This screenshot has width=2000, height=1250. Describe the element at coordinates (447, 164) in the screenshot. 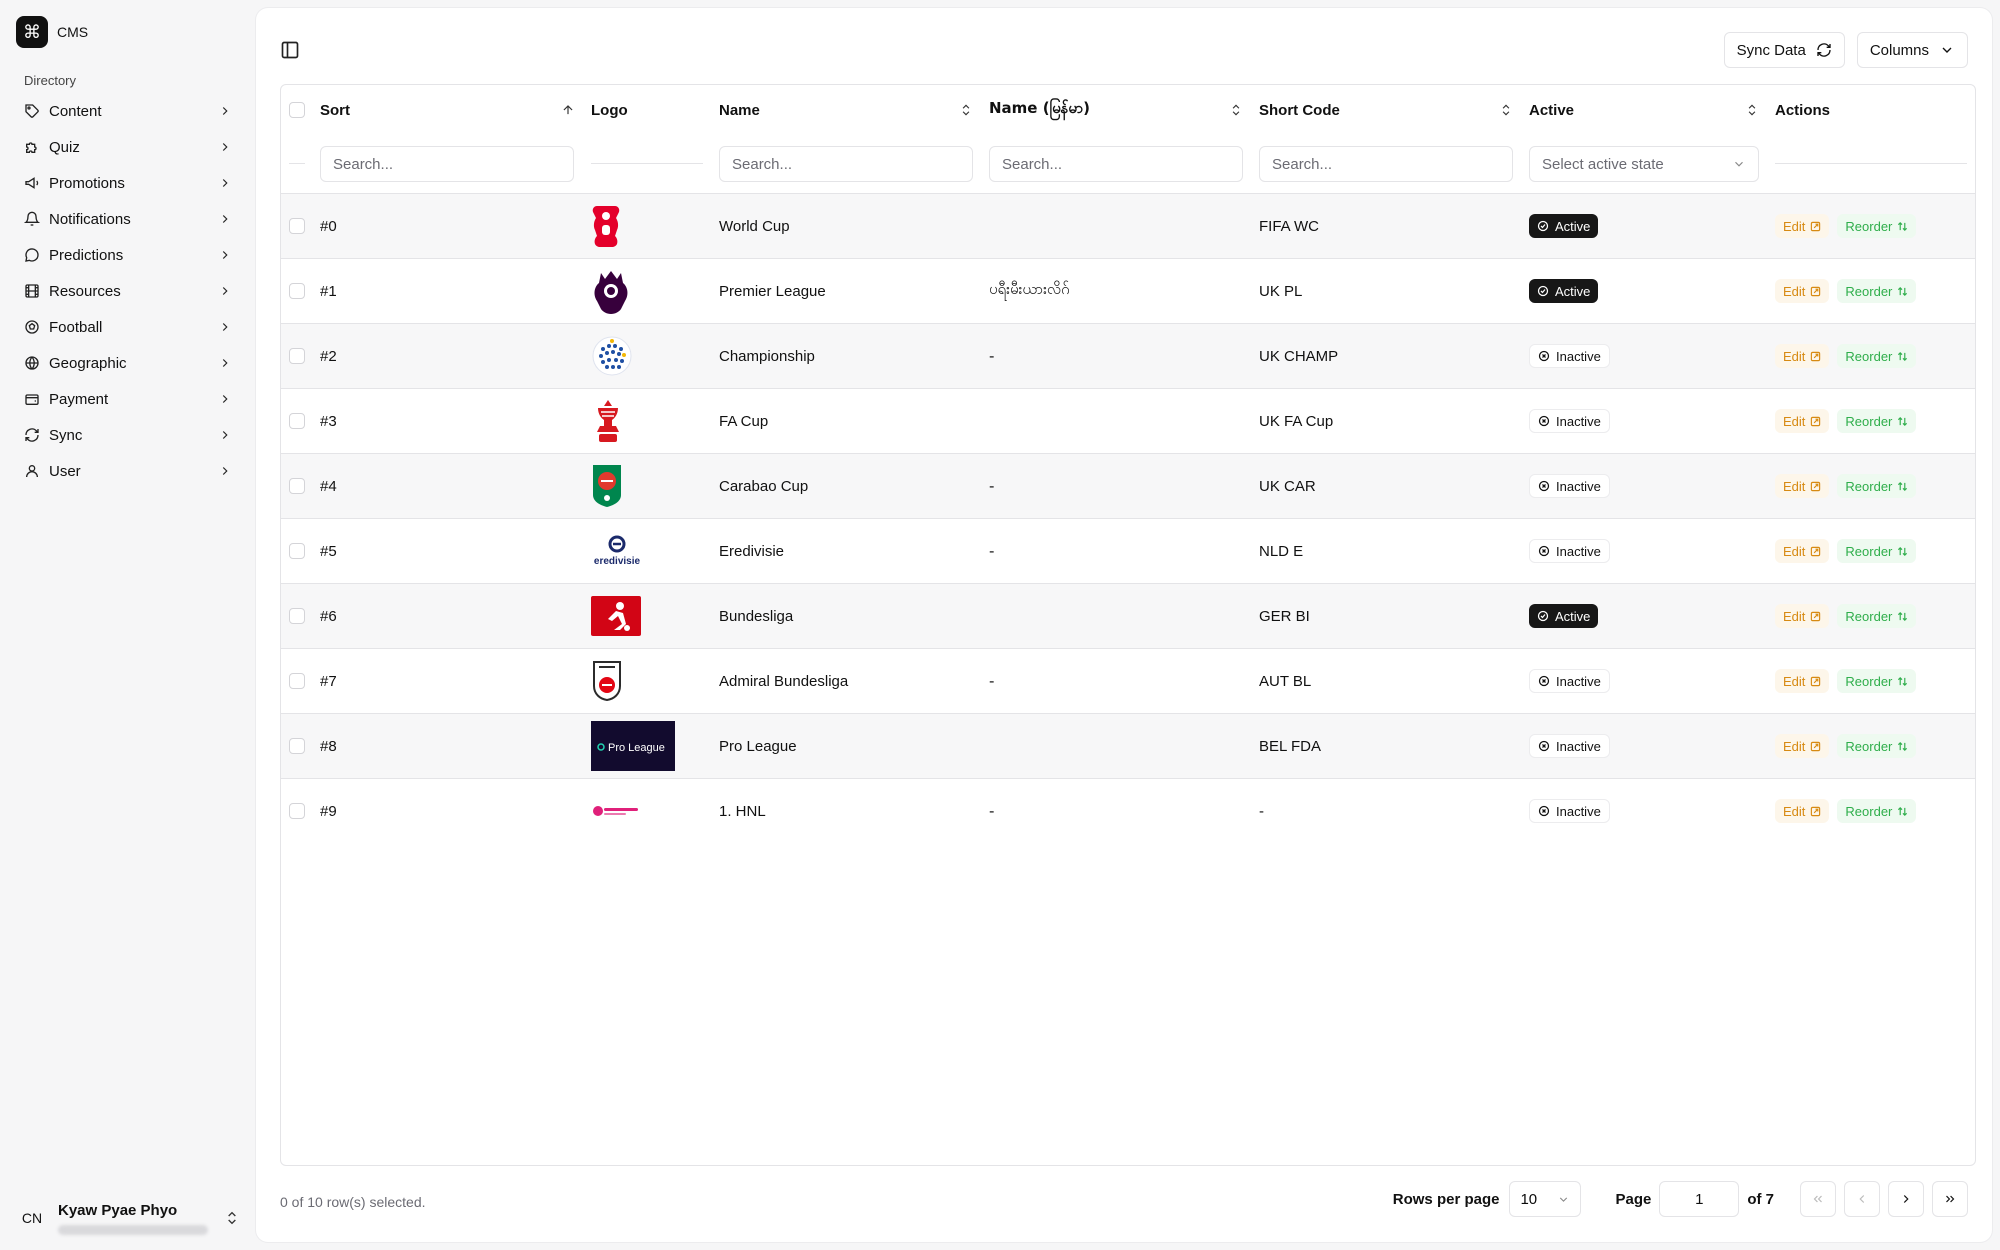

I see `sort-search-input` at that location.